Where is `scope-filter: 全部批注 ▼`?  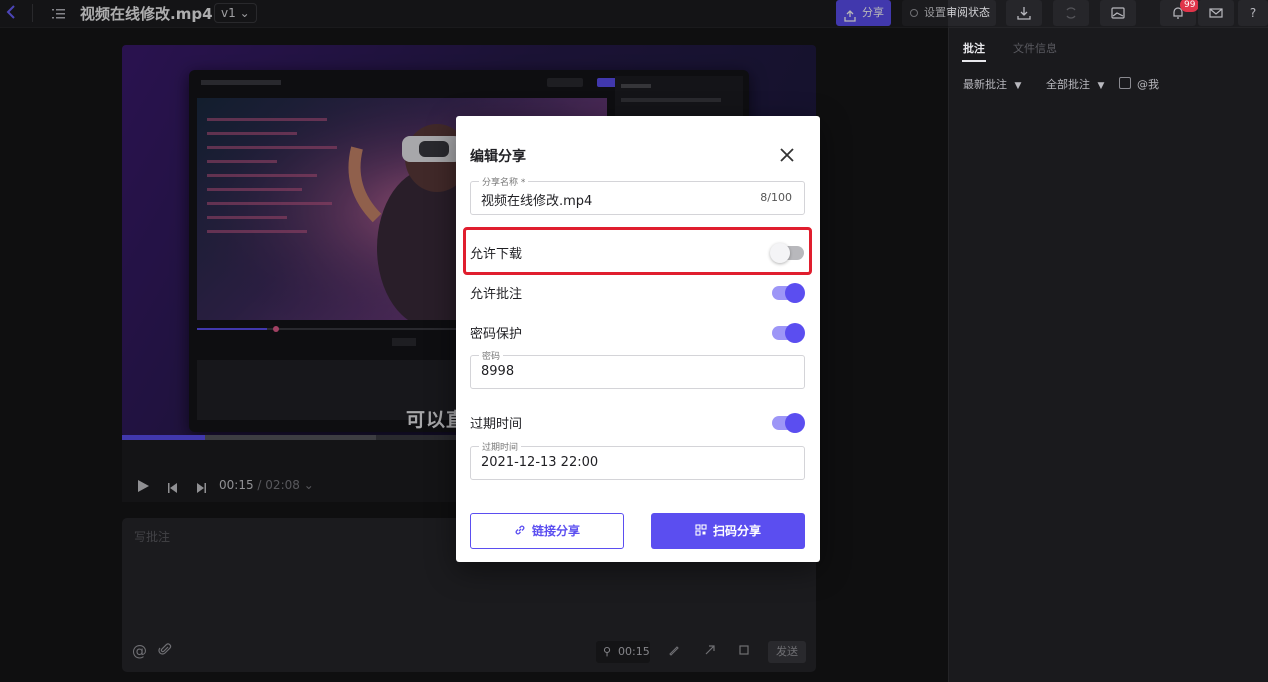
scope-filter: 全部批注 ▼ is located at coordinates (1075, 84).